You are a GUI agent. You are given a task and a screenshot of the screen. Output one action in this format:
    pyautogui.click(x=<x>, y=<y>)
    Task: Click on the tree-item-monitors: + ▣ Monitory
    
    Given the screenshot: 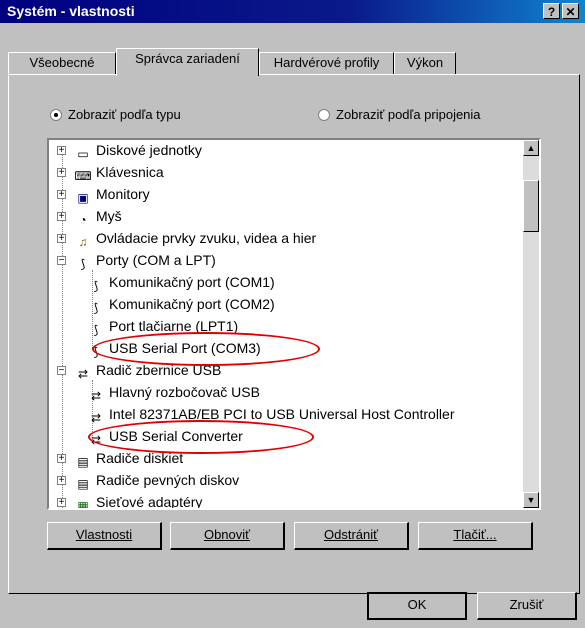 What is the action you would take?
    pyautogui.click(x=103, y=194)
    